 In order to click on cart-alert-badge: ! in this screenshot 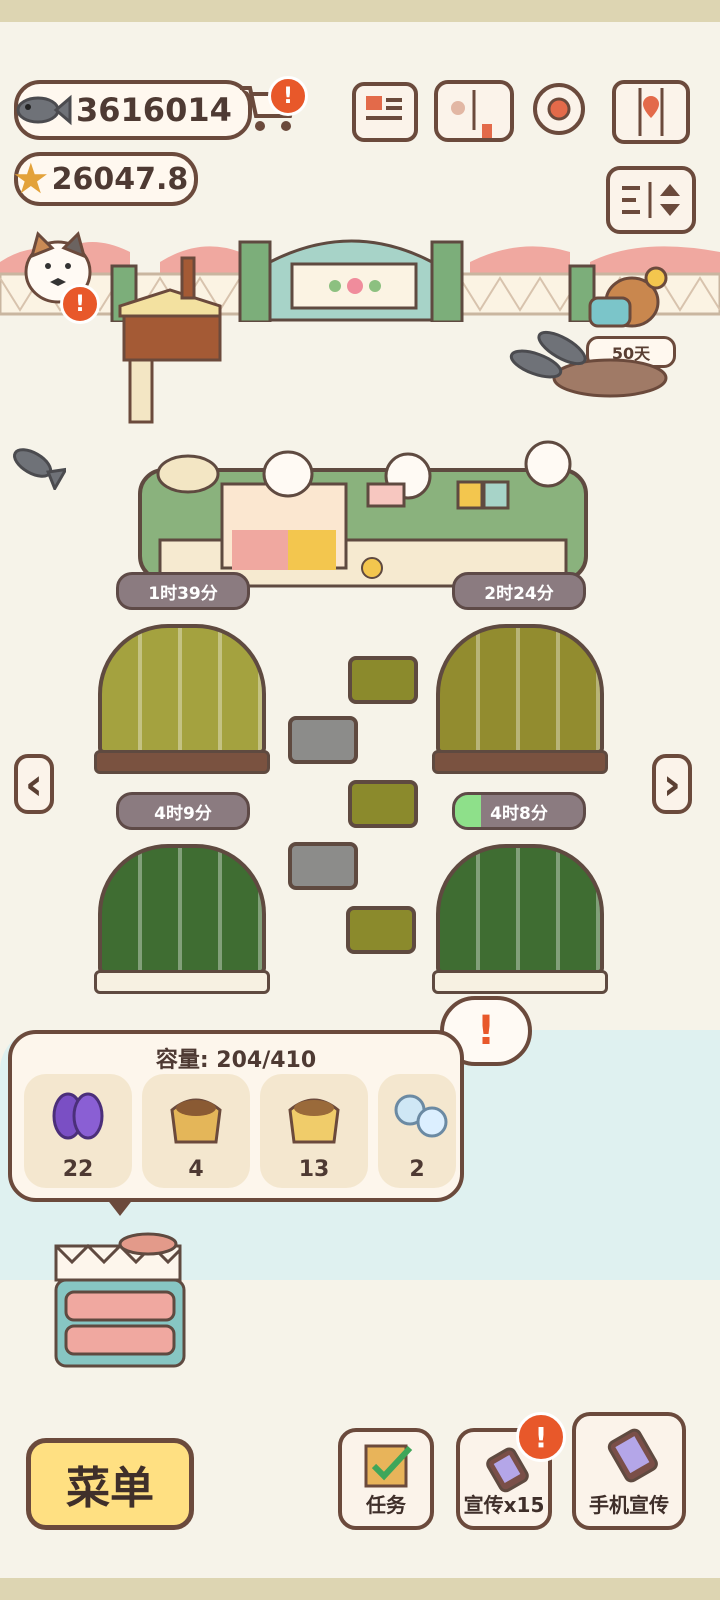, I will do `click(288, 96)`.